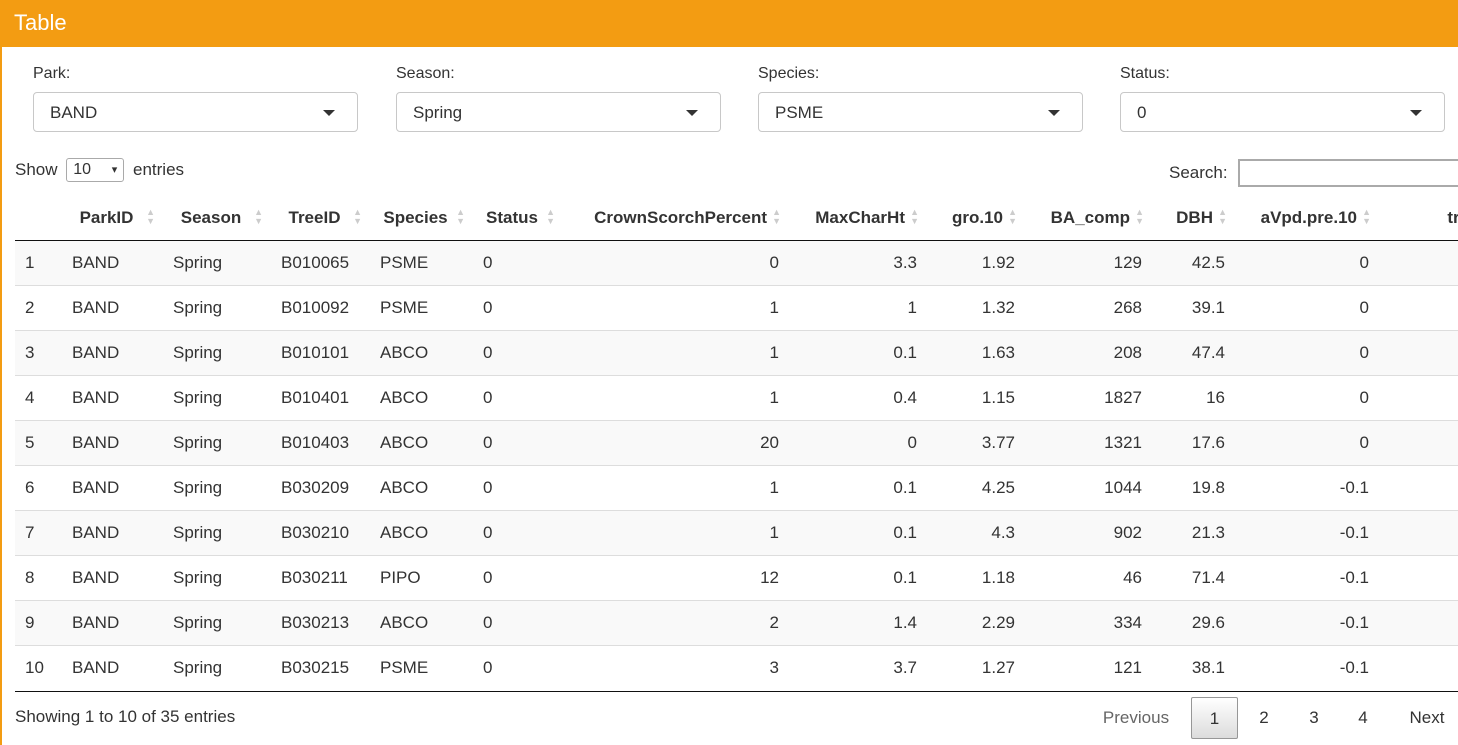 The width and height of the screenshot is (1458, 745). I want to click on cell-ba-comp: 121, so click(1088, 667).